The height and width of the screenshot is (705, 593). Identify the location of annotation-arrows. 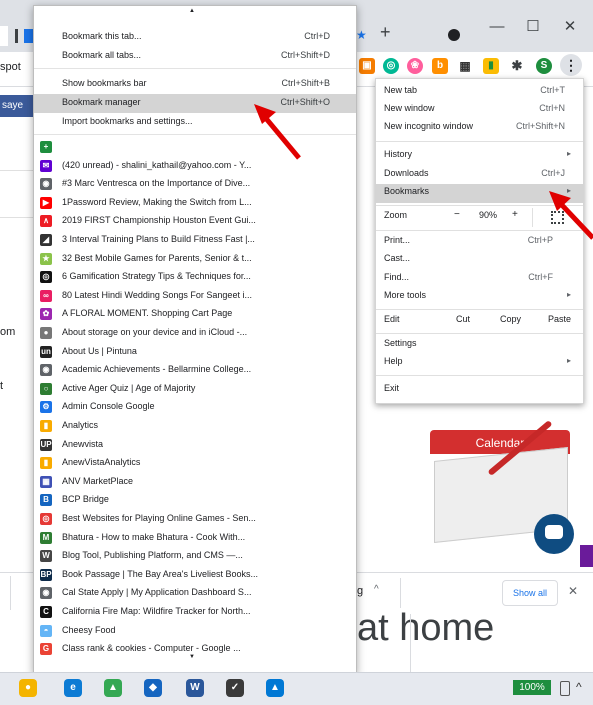
(423, 172).